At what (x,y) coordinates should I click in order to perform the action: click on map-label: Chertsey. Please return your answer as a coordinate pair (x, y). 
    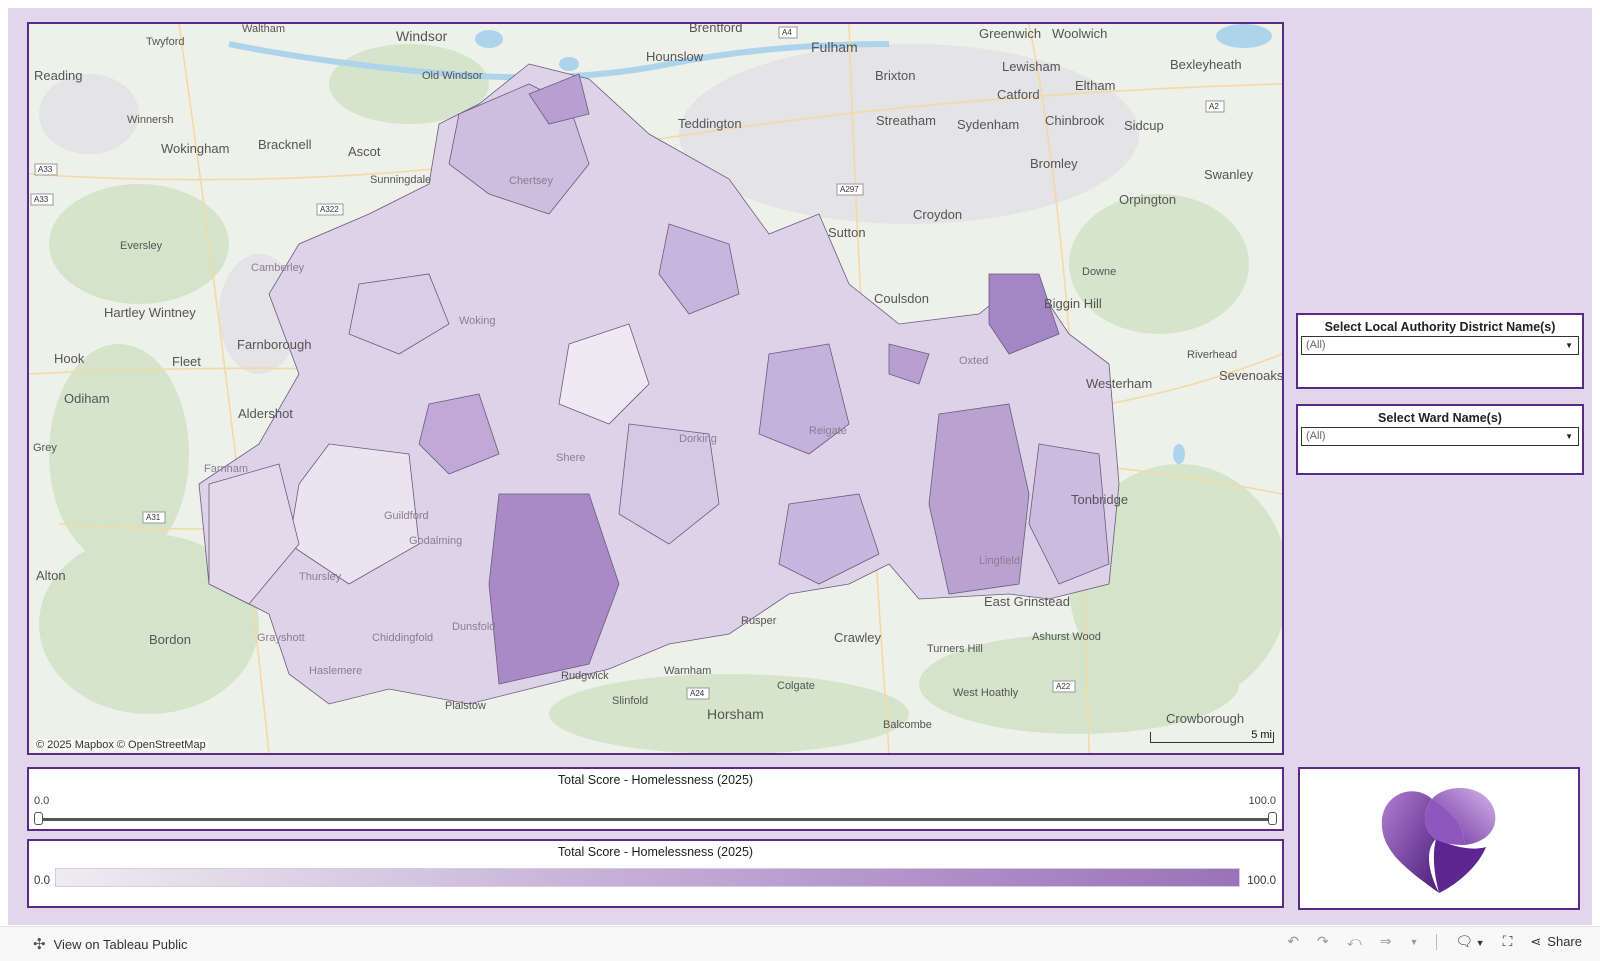
    Looking at the image, I should click on (531, 181).